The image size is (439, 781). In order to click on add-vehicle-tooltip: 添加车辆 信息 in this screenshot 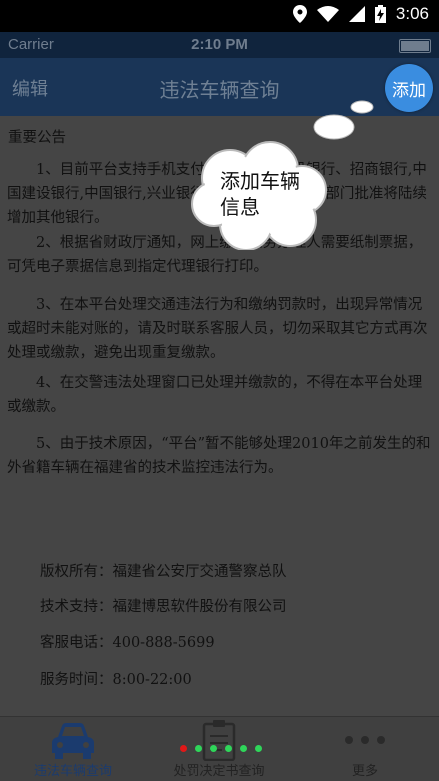, I will do `click(260, 195)`.